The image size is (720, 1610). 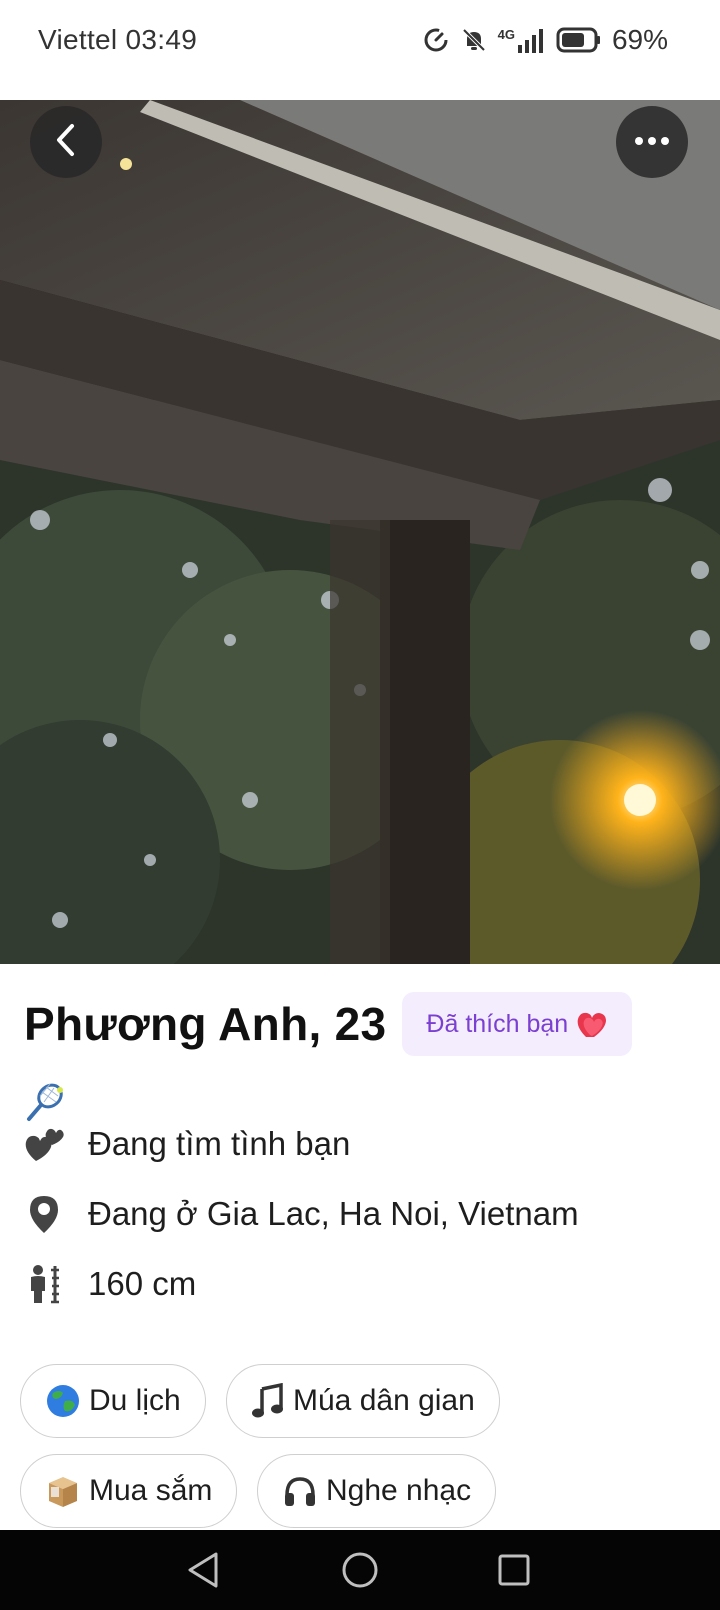 I want to click on name-row: Phương Anh, 23 Đã thích bạn, so click(x=328, y=1024).